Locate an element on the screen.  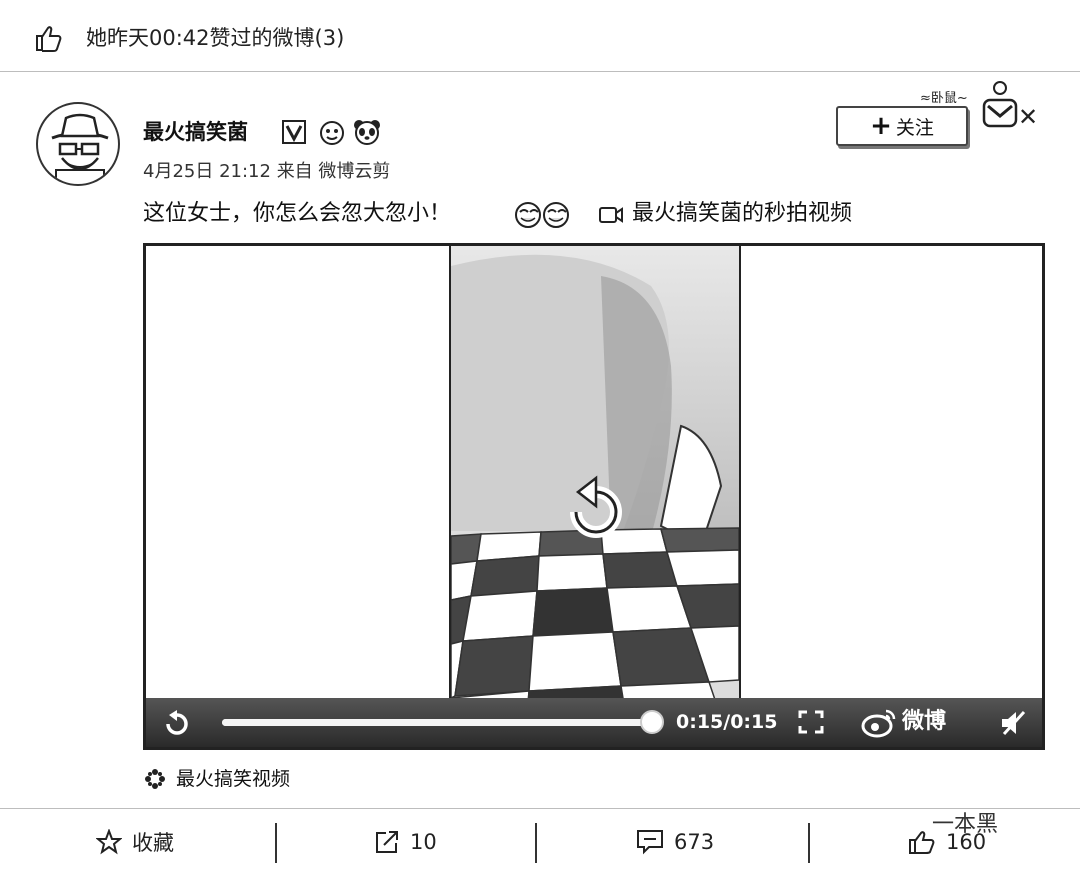
post-time: 4月25日 21:12 is located at coordinates (207, 171).